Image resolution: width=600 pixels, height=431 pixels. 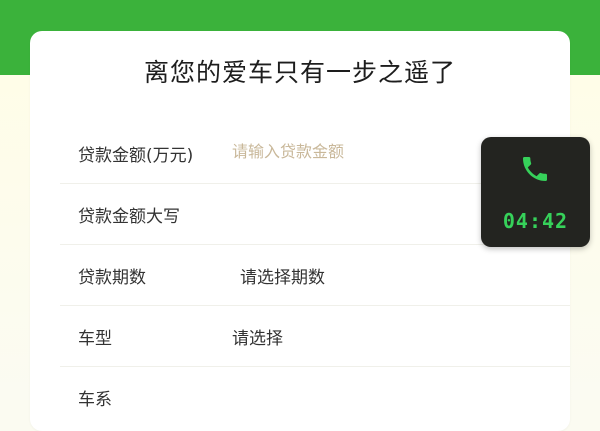 What do you see at coordinates (535, 221) in the screenshot?
I see `call-timer: 04:42` at bounding box center [535, 221].